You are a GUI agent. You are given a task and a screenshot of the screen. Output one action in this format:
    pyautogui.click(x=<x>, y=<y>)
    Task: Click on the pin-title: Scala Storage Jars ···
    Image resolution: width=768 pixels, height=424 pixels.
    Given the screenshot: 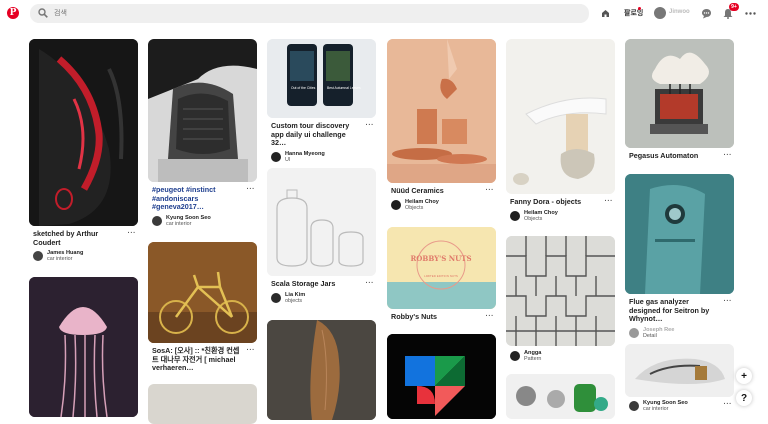 What is the action you would take?
    pyautogui.click(x=321, y=284)
    